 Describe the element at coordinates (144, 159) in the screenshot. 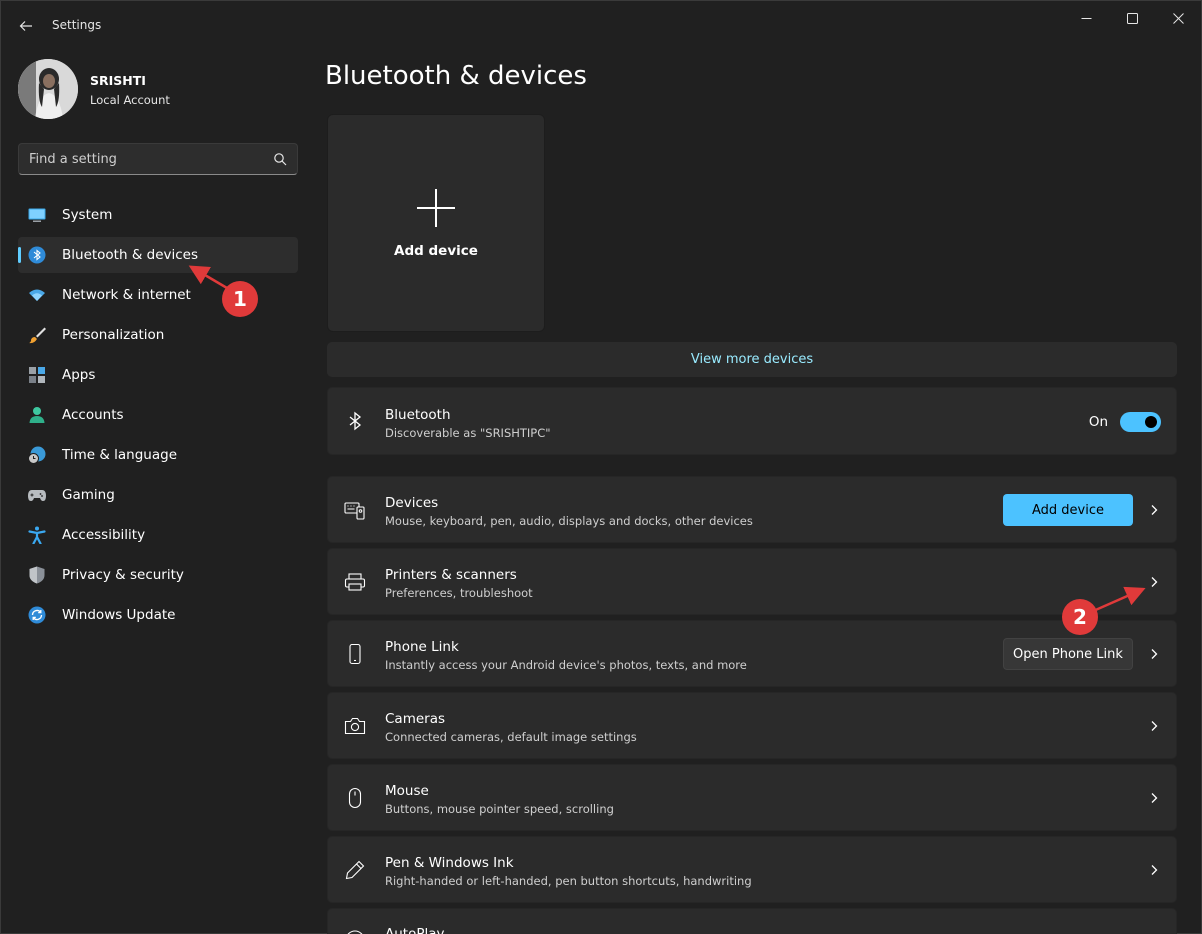

I see `search-input` at that location.